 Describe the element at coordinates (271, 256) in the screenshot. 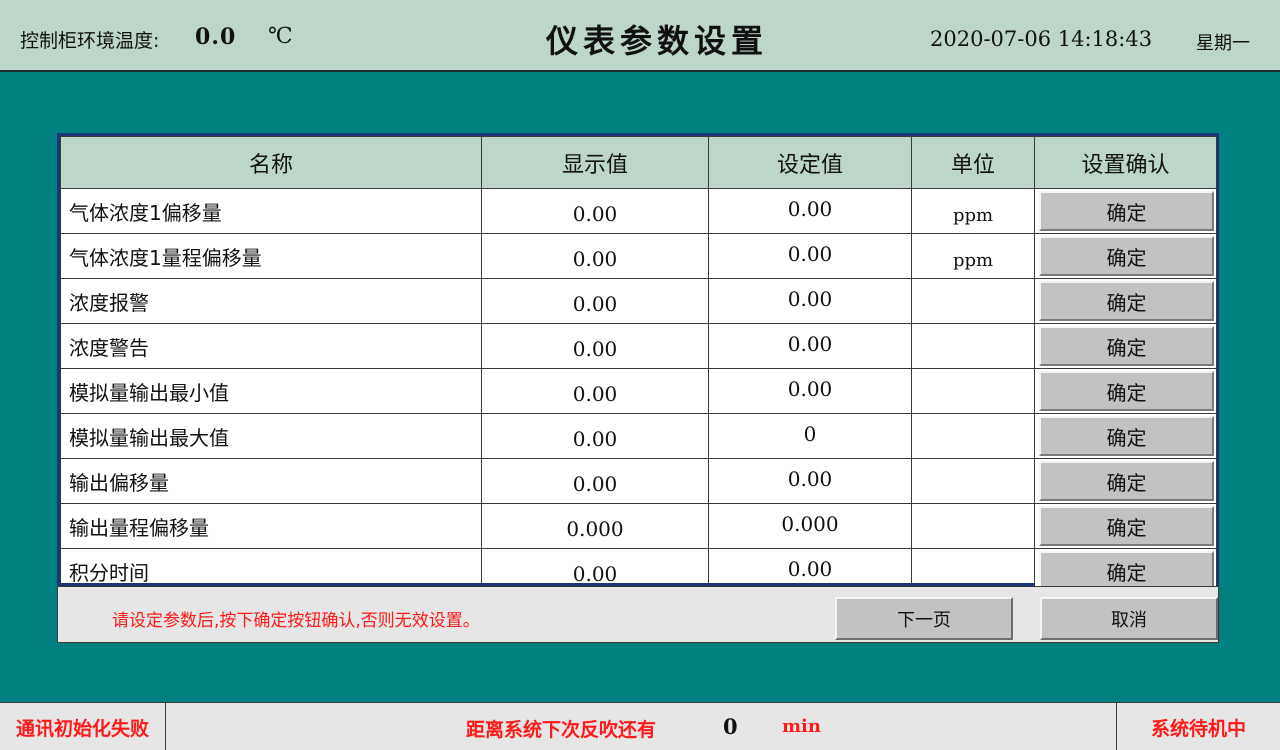

I see `param-name: 气体浓度1量程偏移量` at that location.